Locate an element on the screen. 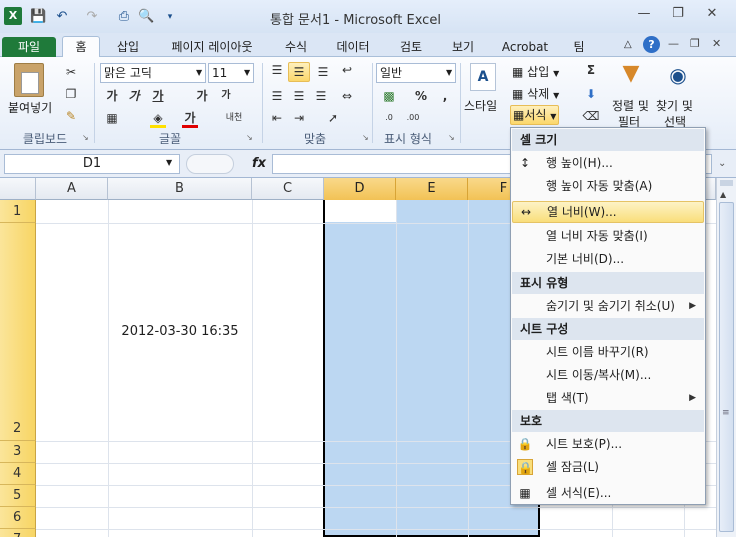 The width and height of the screenshot is (736, 537). doc-minimize-icon: — is located at coordinates (673, 43).